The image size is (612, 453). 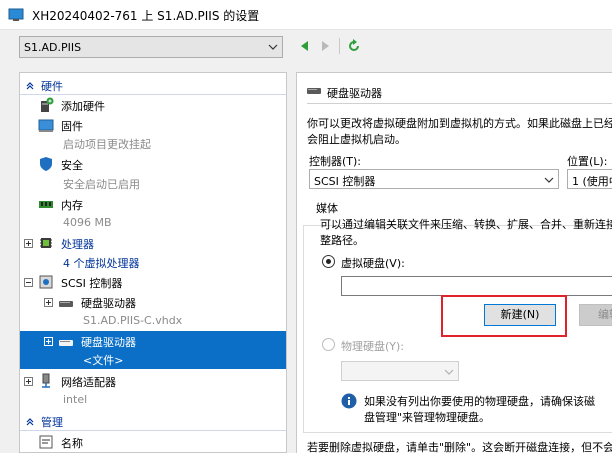 I want to click on tree-item-hard-drive-2-selected: 硬盘驱动器 <文件>, so click(x=153, y=350).